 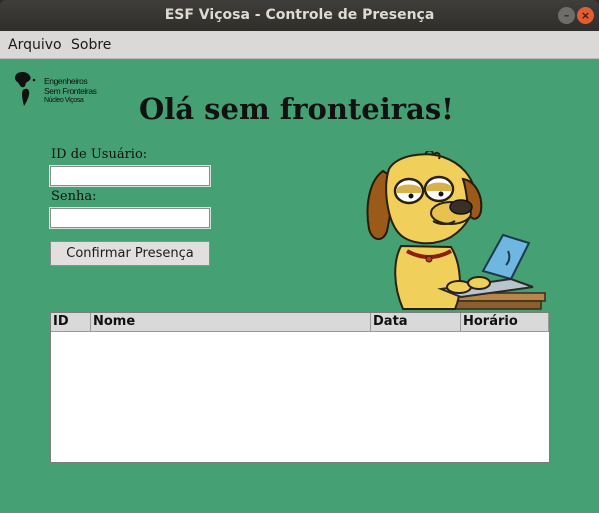 What do you see at coordinates (25, 89) in the screenshot?
I see `globe-map-icon` at bounding box center [25, 89].